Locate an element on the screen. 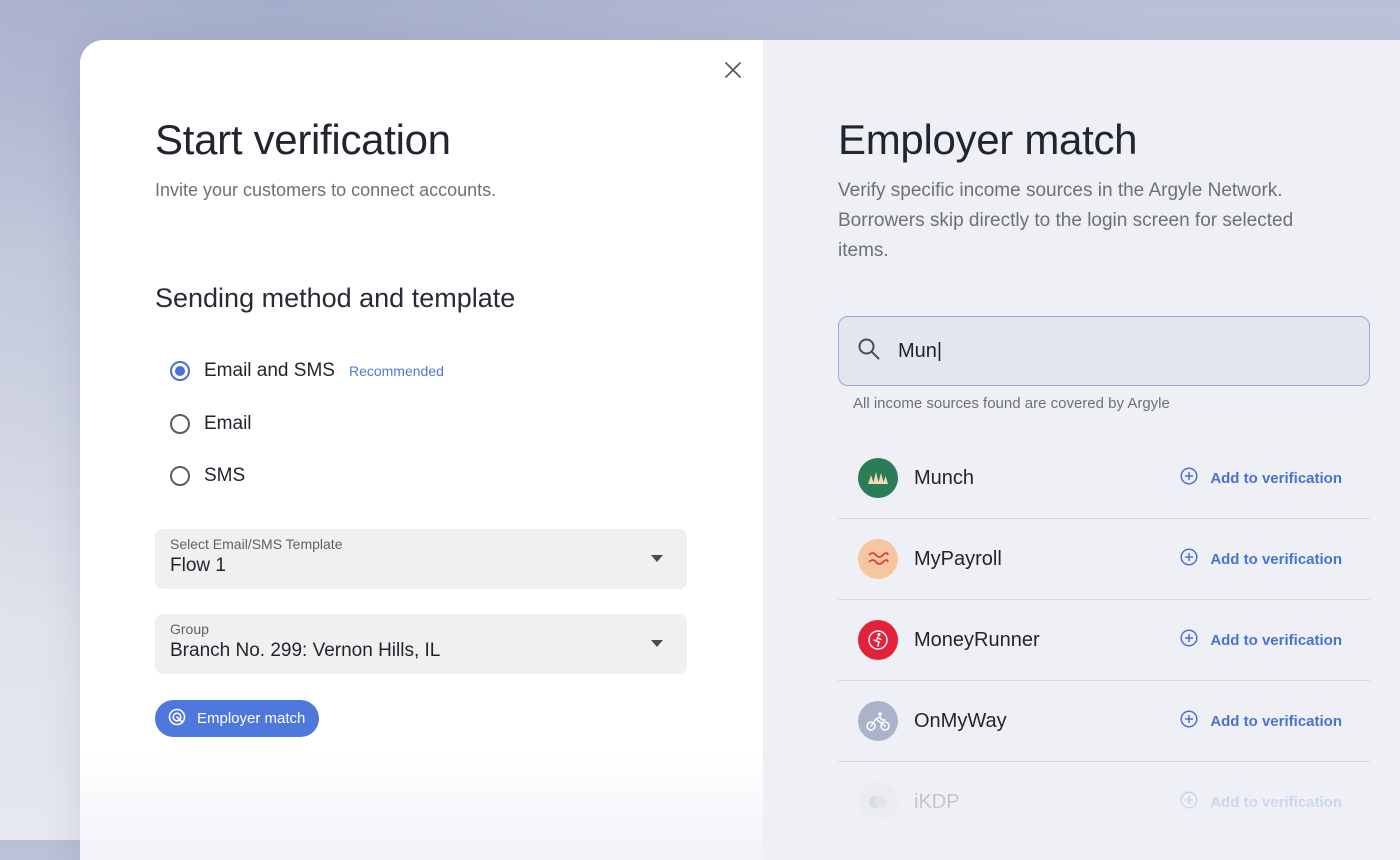 This screenshot has height=860, width=1400. method-sms: SMS is located at coordinates (207, 476).